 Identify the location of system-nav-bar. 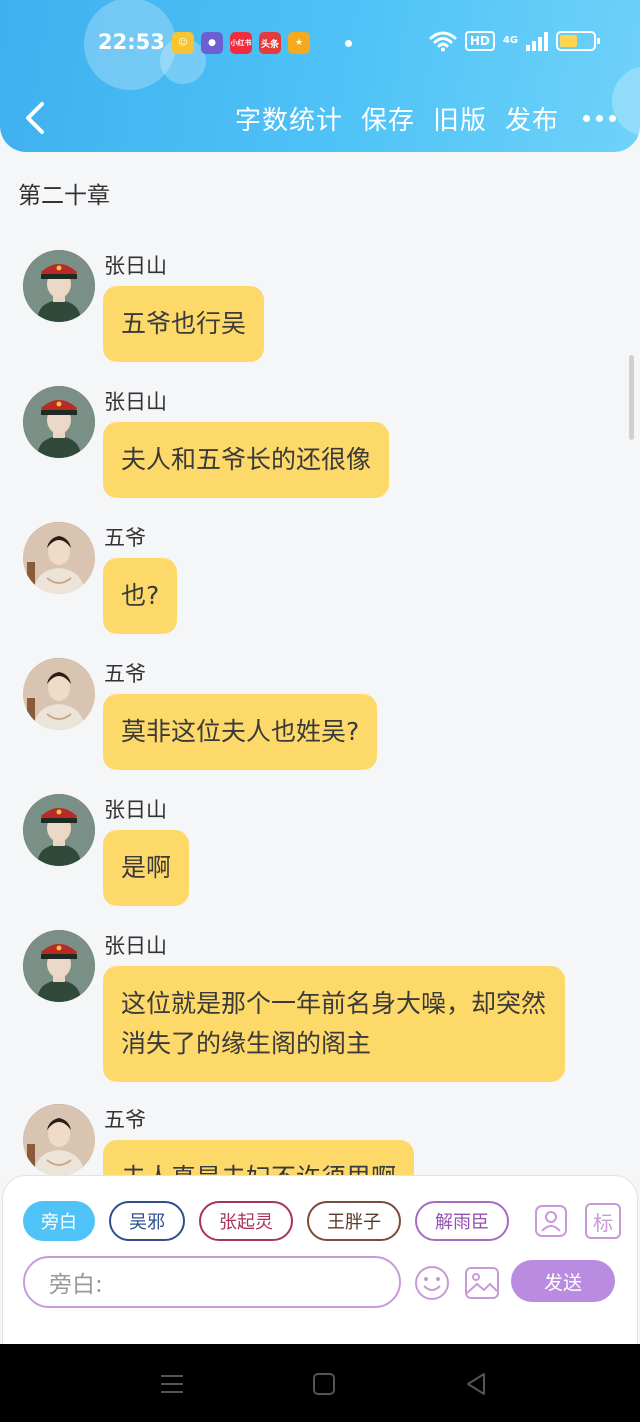
(320, 1383).